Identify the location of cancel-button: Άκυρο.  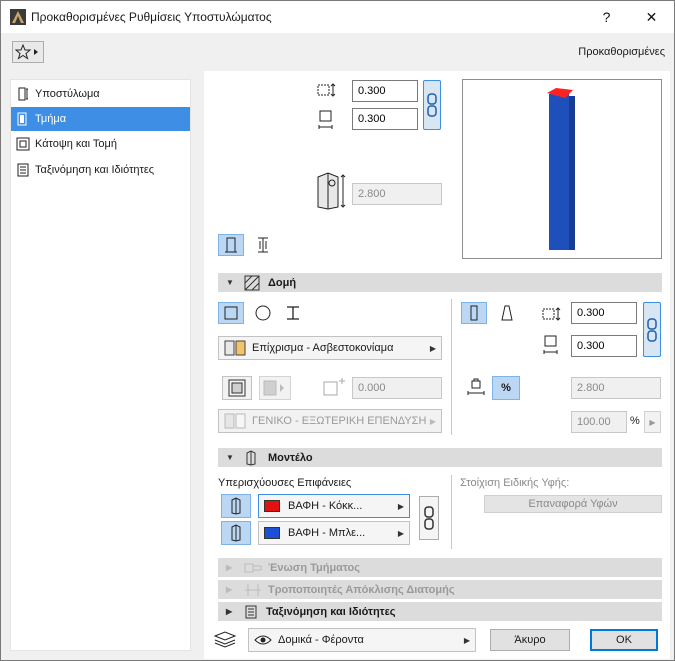
(530, 640).